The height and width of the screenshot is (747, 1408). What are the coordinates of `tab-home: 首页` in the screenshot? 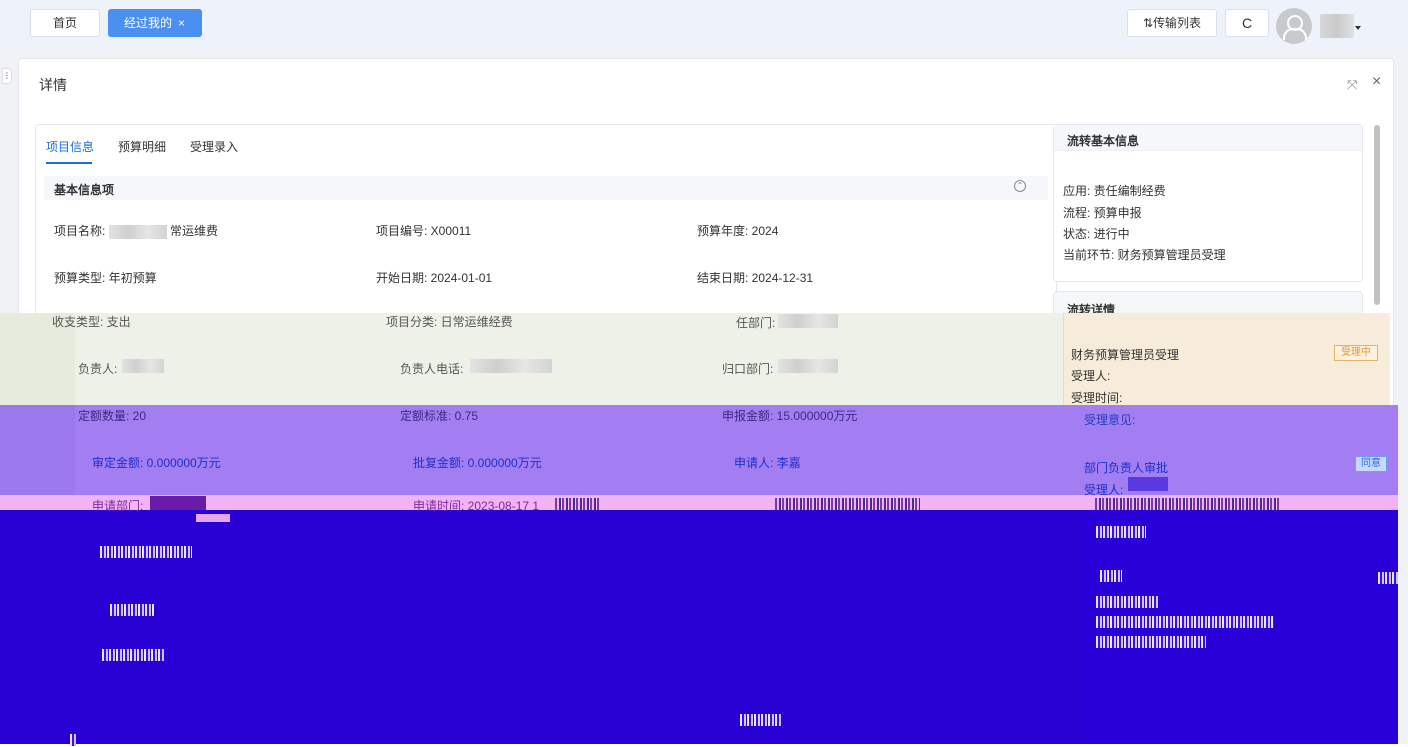 It's located at (65, 23).